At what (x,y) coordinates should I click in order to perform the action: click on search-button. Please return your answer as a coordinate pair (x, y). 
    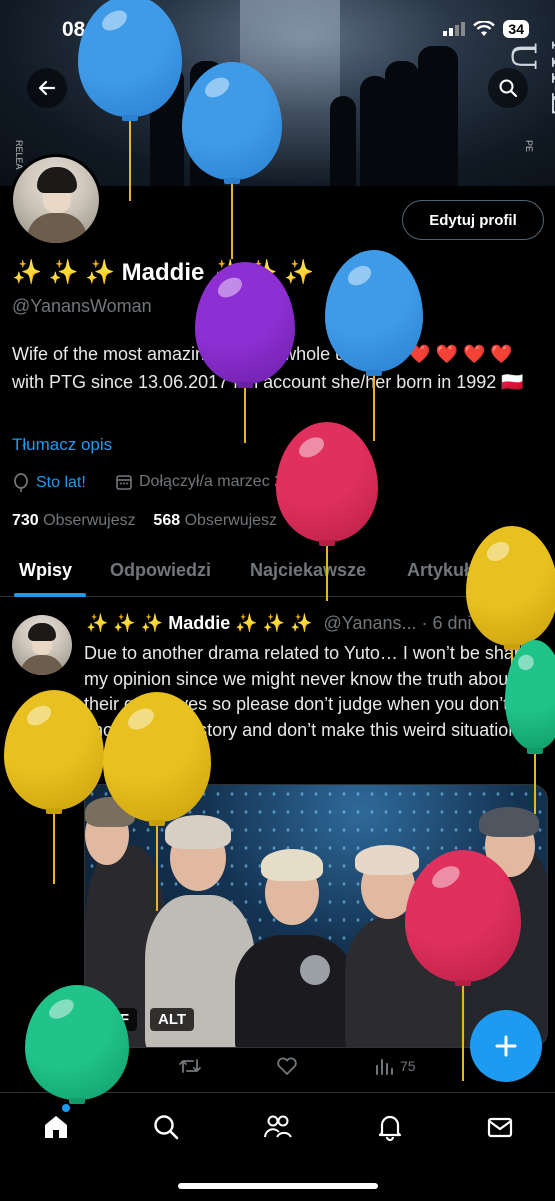
    Looking at the image, I should click on (508, 88).